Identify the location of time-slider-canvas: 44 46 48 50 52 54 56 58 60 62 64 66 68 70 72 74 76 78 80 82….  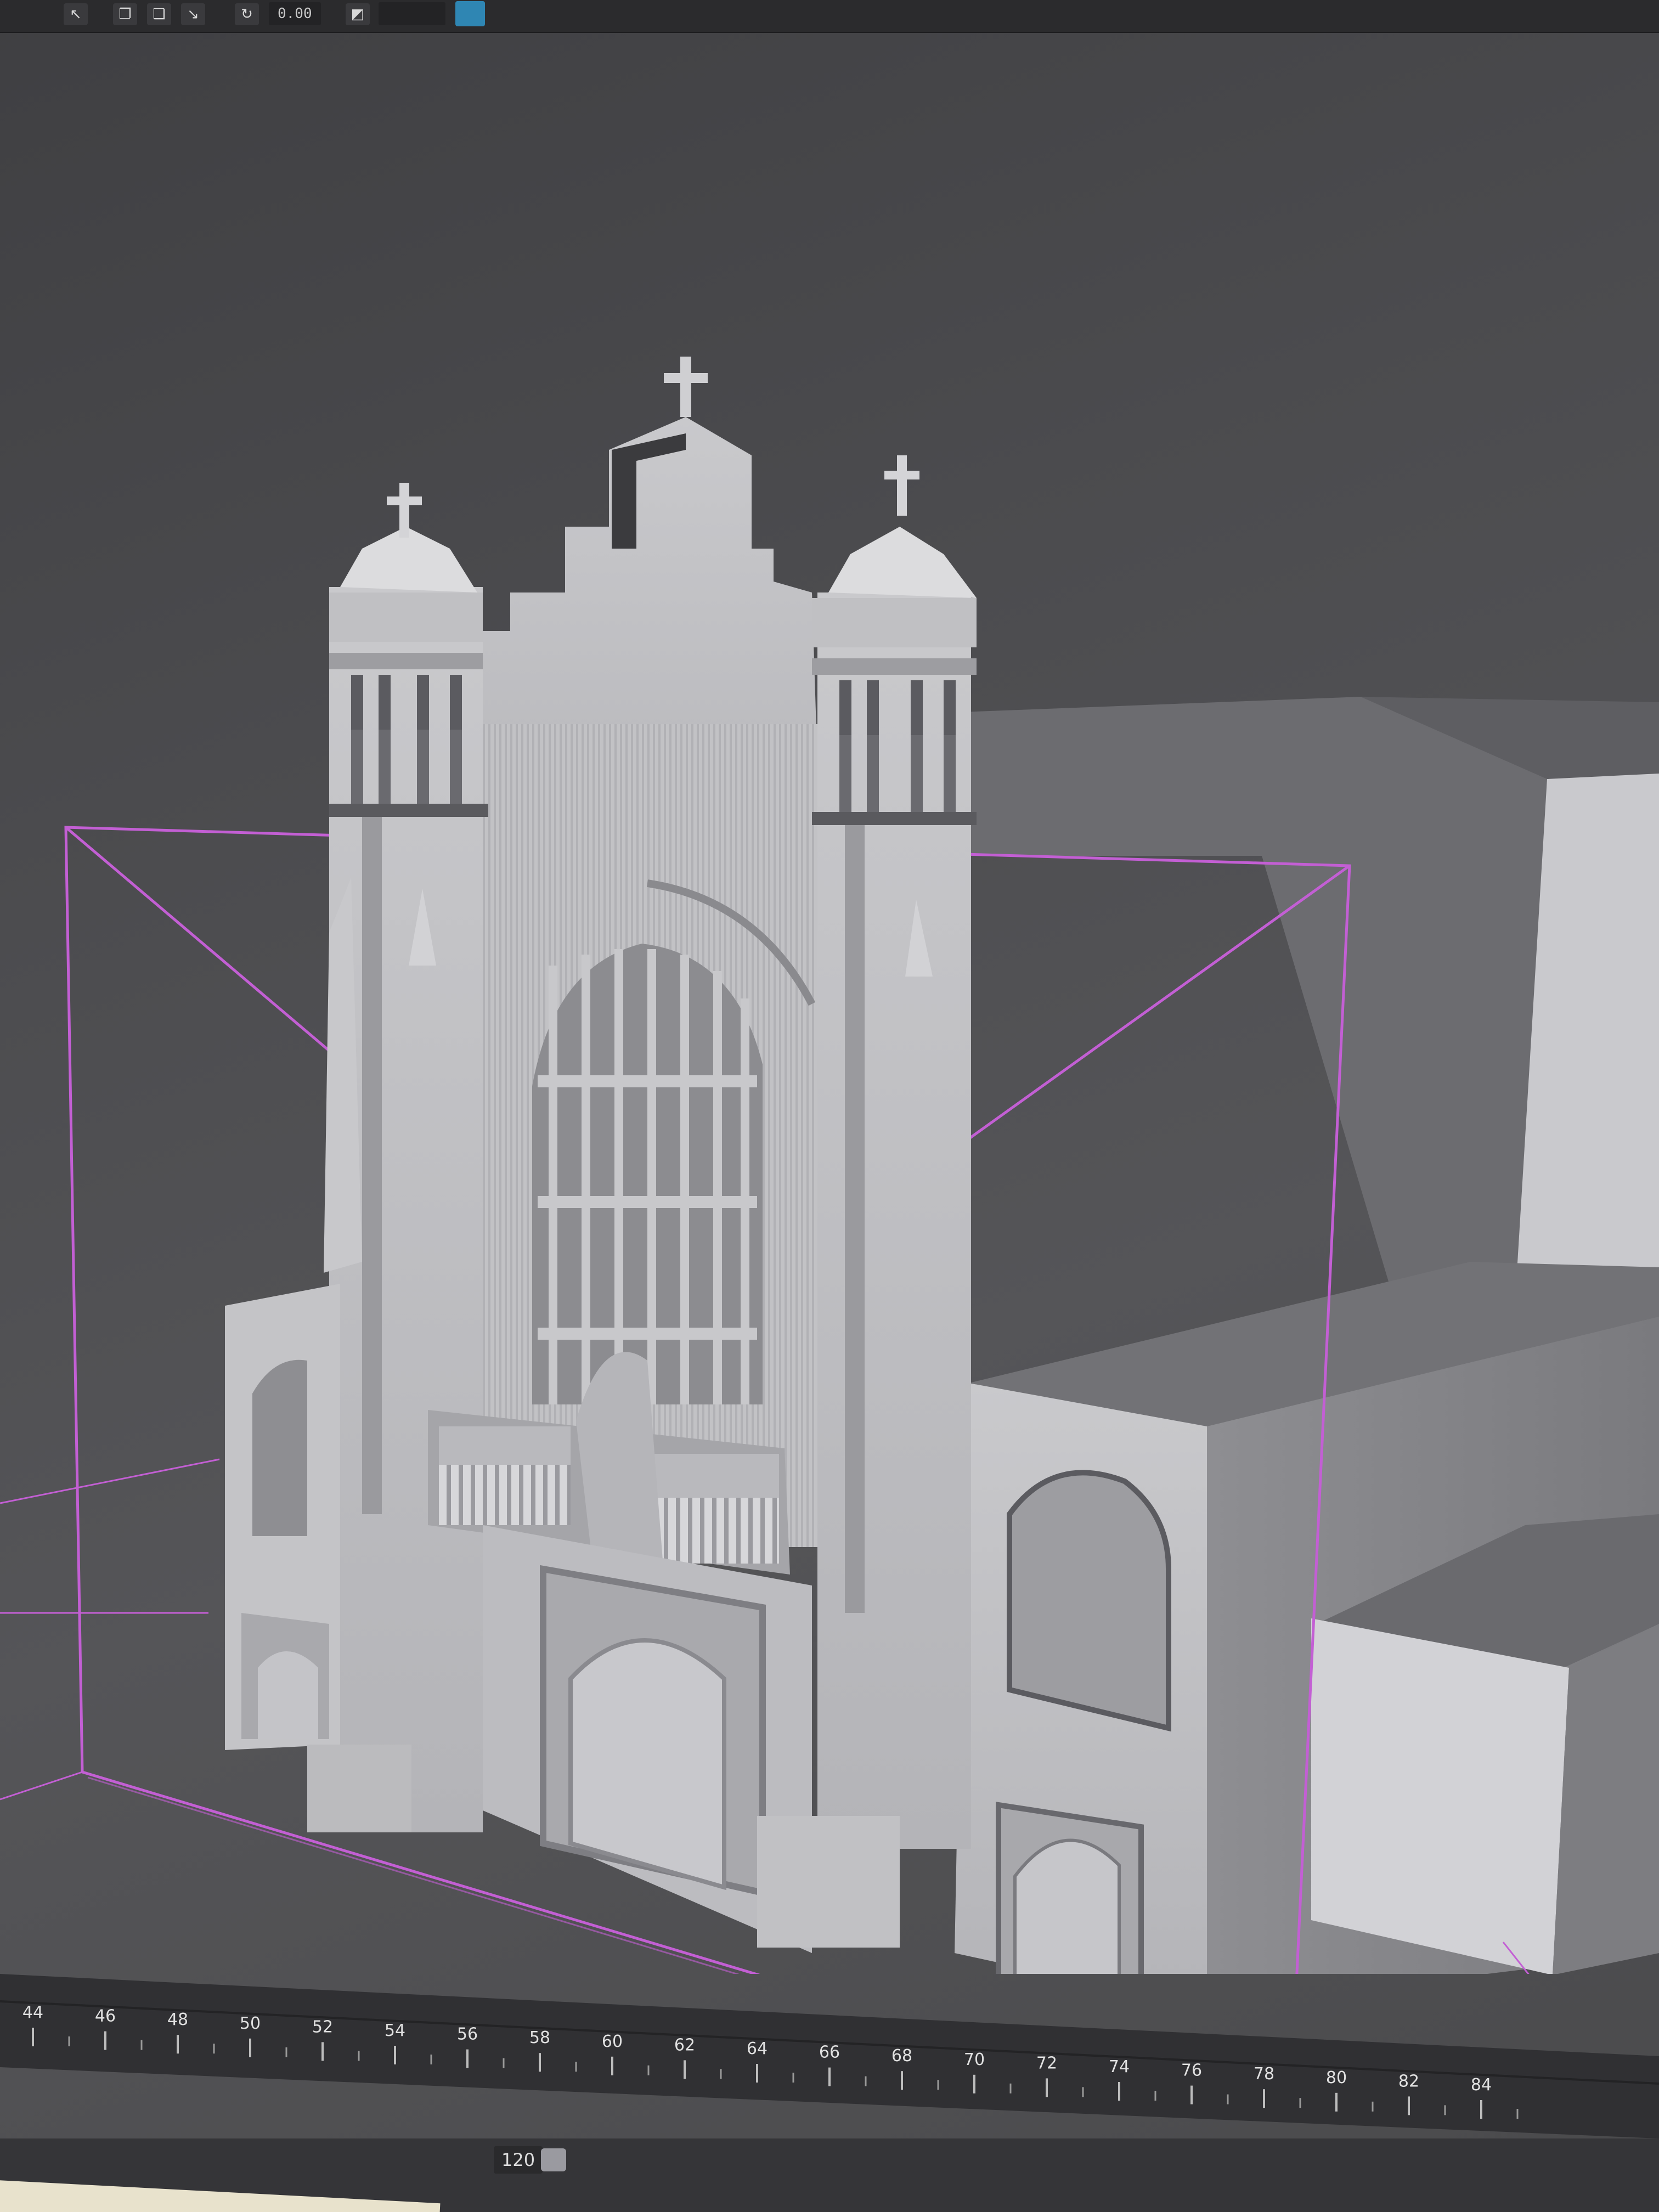
(830, 2056).